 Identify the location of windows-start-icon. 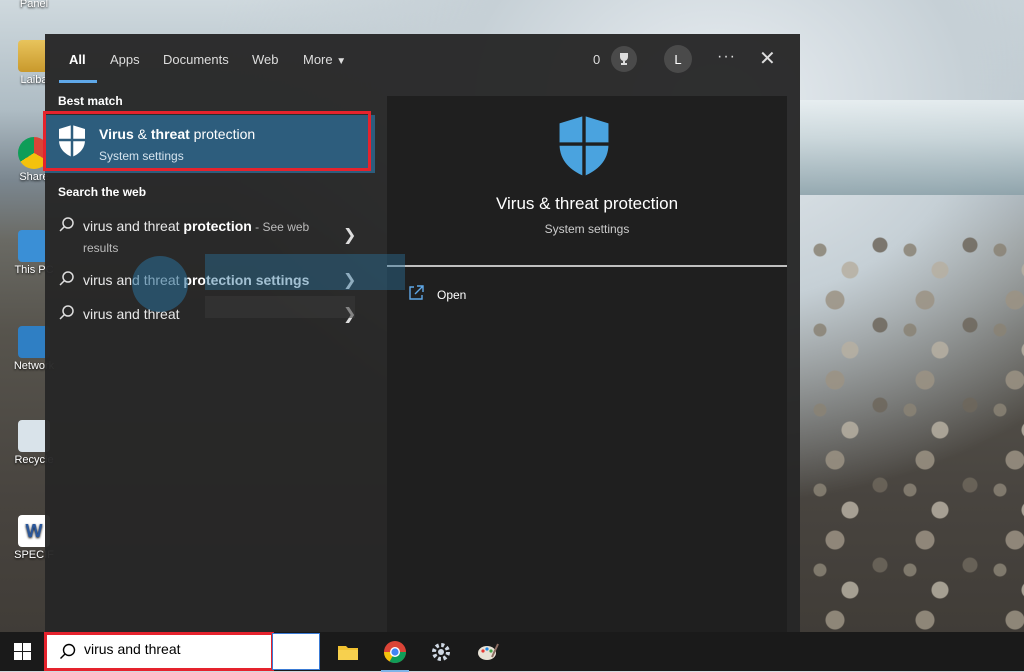
(22, 651).